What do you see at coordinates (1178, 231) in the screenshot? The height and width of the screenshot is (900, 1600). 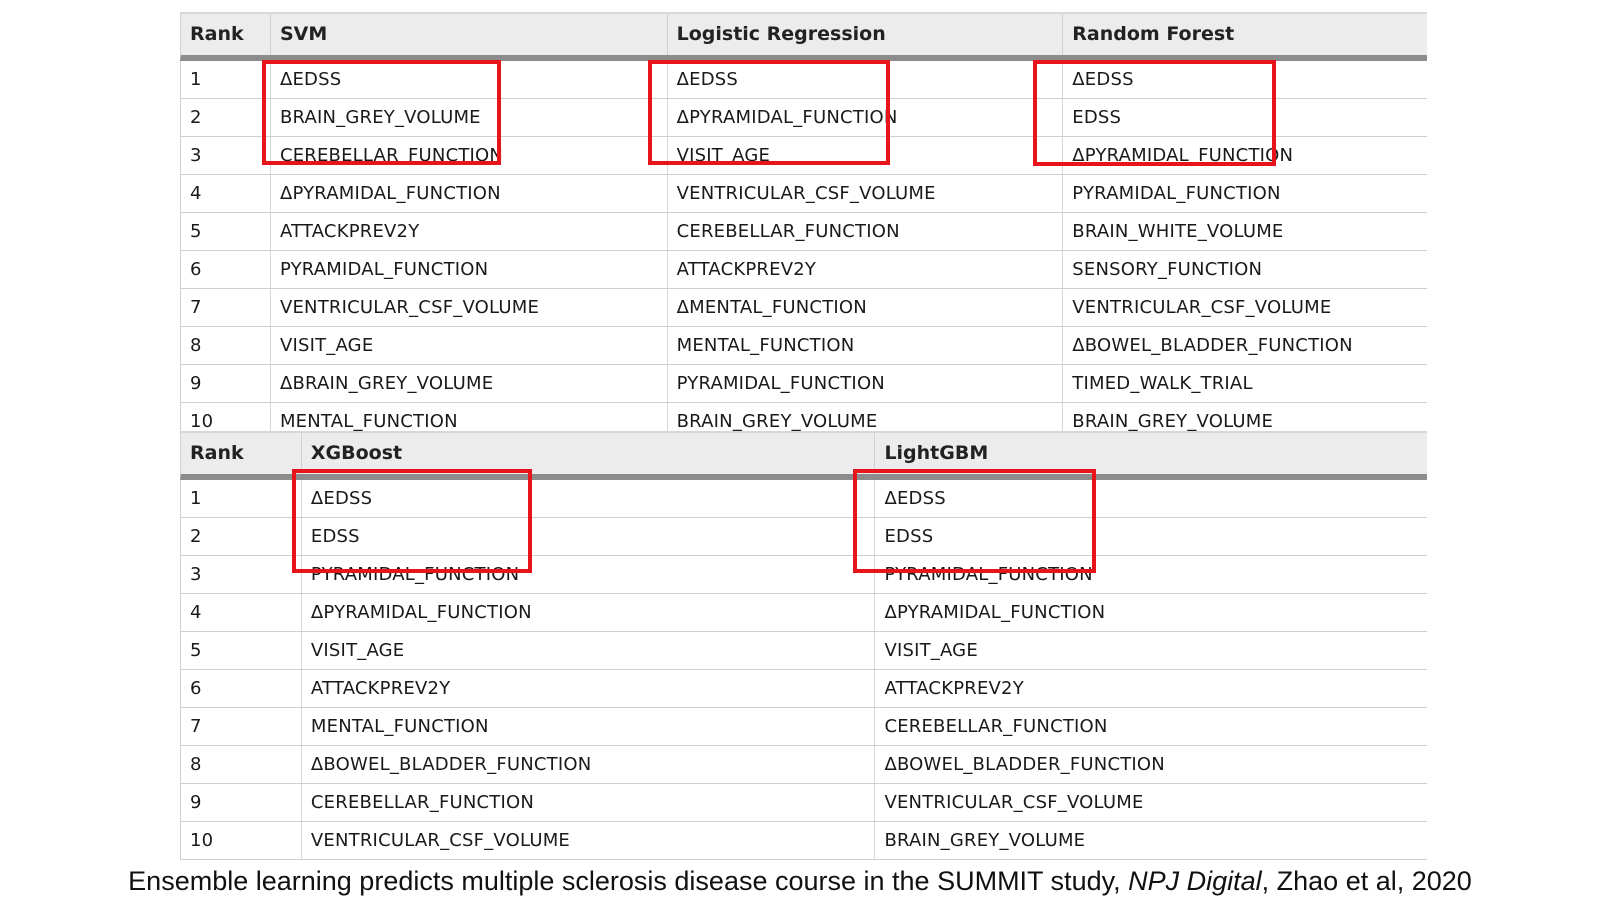 I see `random-forest-cell: BRAIN_WHITE_VOLUME` at bounding box center [1178, 231].